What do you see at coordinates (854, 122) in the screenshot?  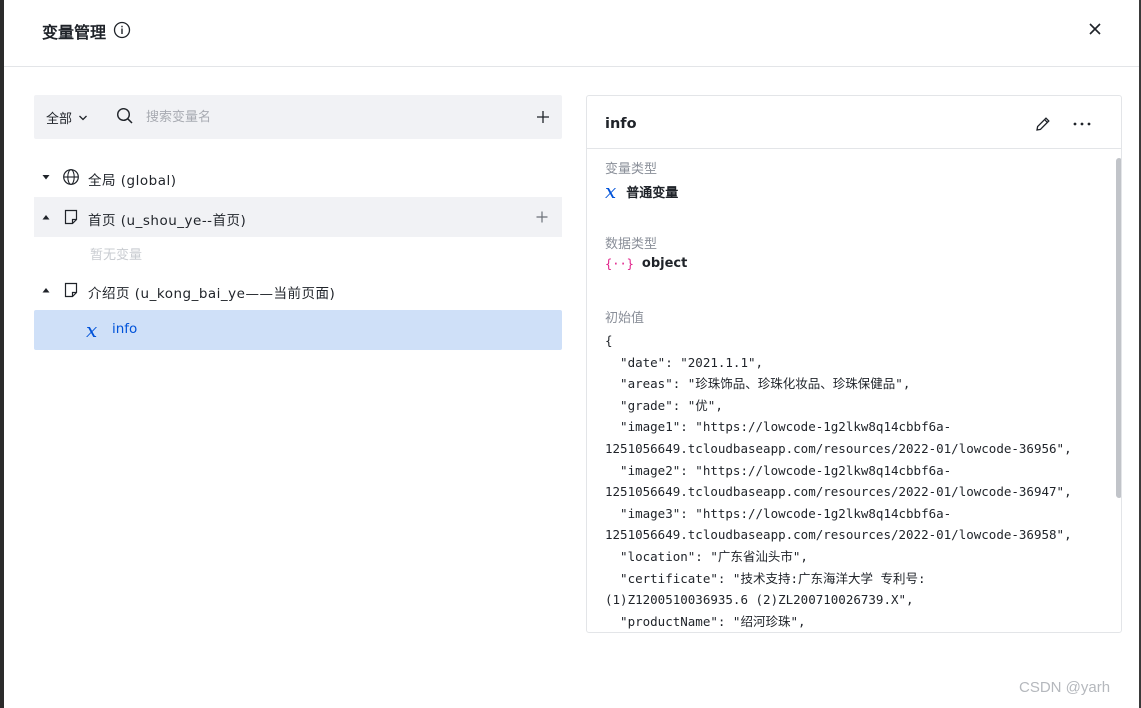 I see `detail-header: info` at bounding box center [854, 122].